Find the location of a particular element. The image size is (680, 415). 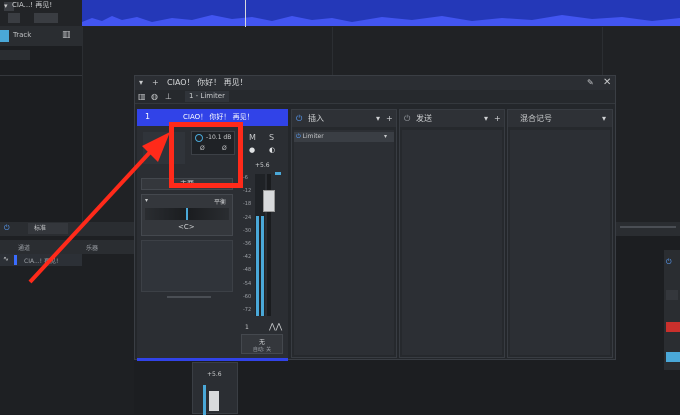

right-side-panel: ⏻ is located at coordinates (672, 310).